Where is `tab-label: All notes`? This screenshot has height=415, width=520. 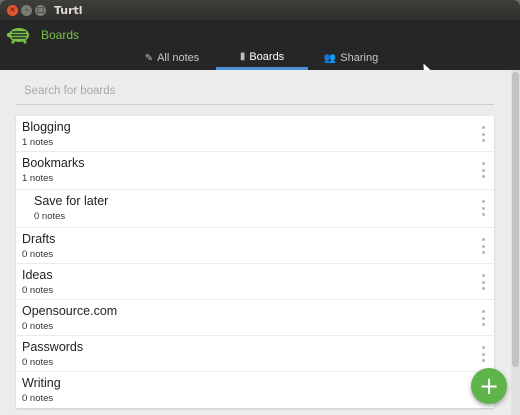 tab-label: All notes is located at coordinates (178, 58).